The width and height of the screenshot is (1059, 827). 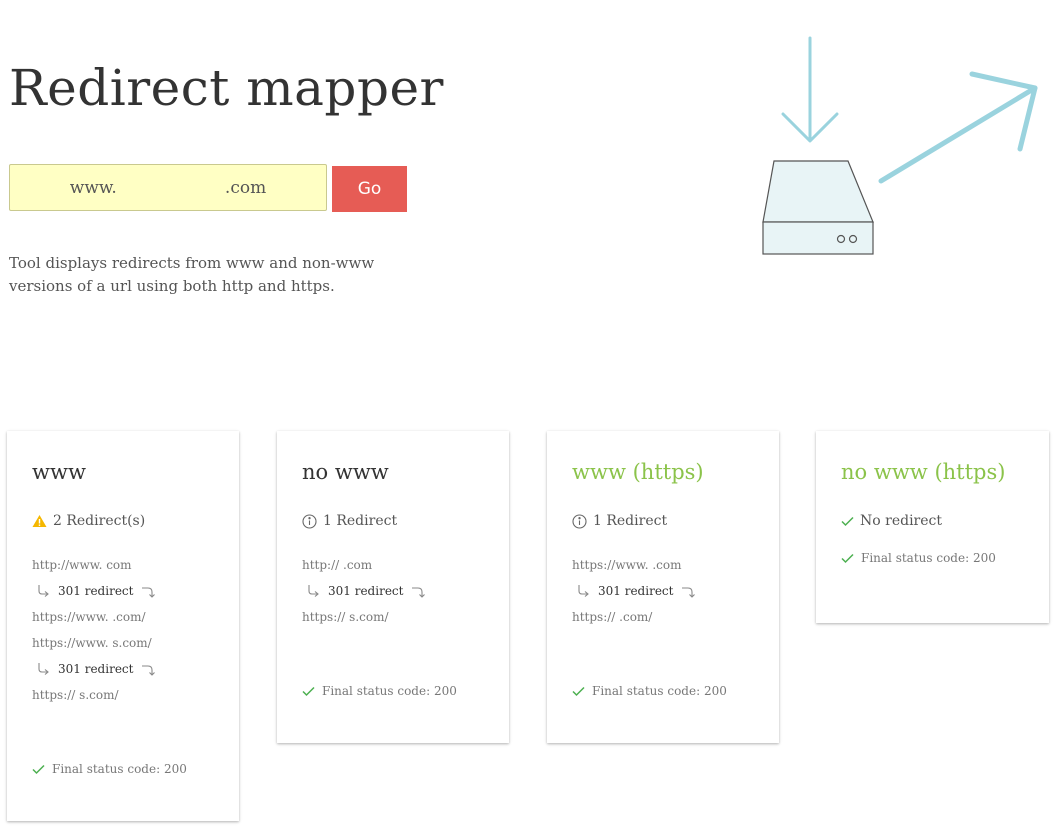 I want to click on url-input, so click(x=168, y=187).